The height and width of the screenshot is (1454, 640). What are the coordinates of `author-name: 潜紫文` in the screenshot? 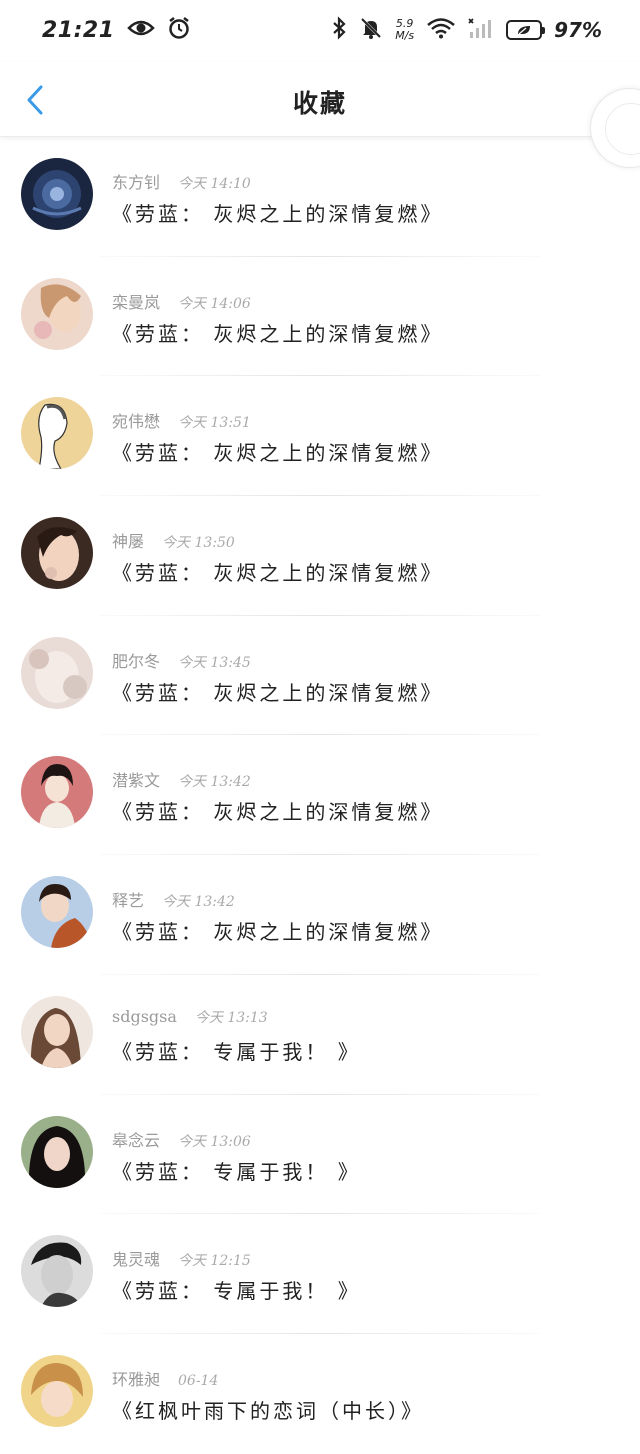 It's located at (136, 781).